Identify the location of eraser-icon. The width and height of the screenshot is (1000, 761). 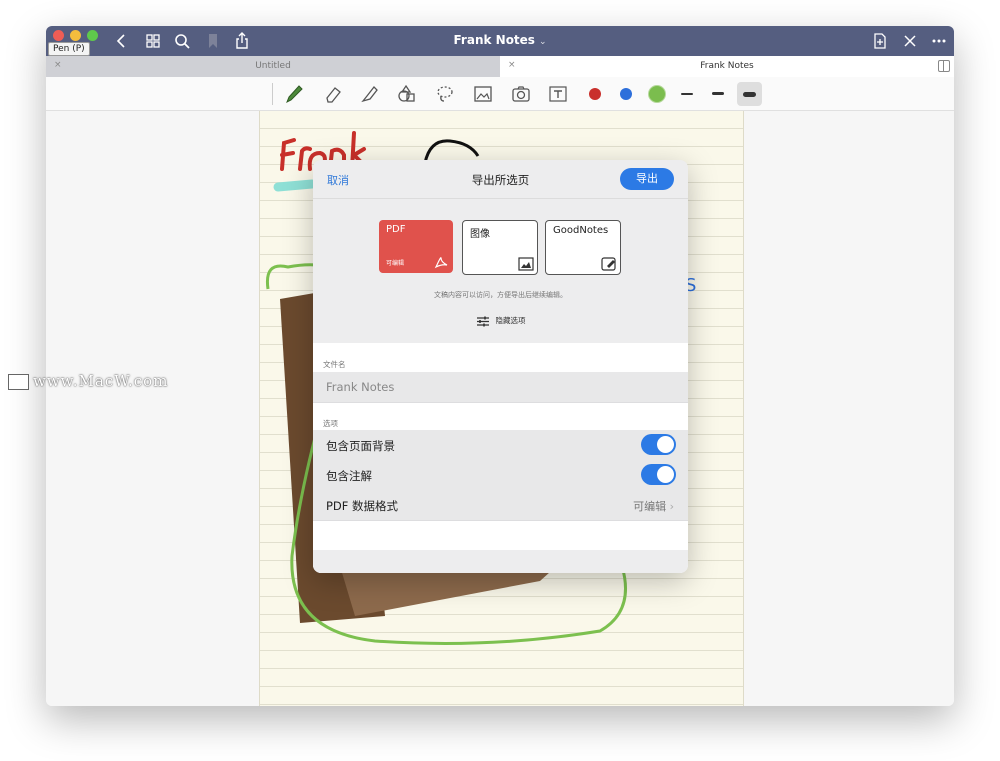
(333, 94).